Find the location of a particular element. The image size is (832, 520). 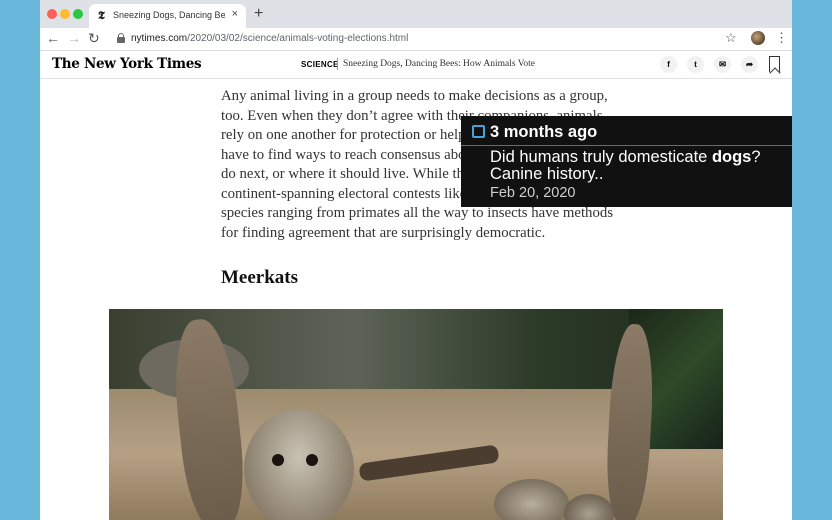

popup-date: Feb 20, 2020 is located at coordinates (533, 193).